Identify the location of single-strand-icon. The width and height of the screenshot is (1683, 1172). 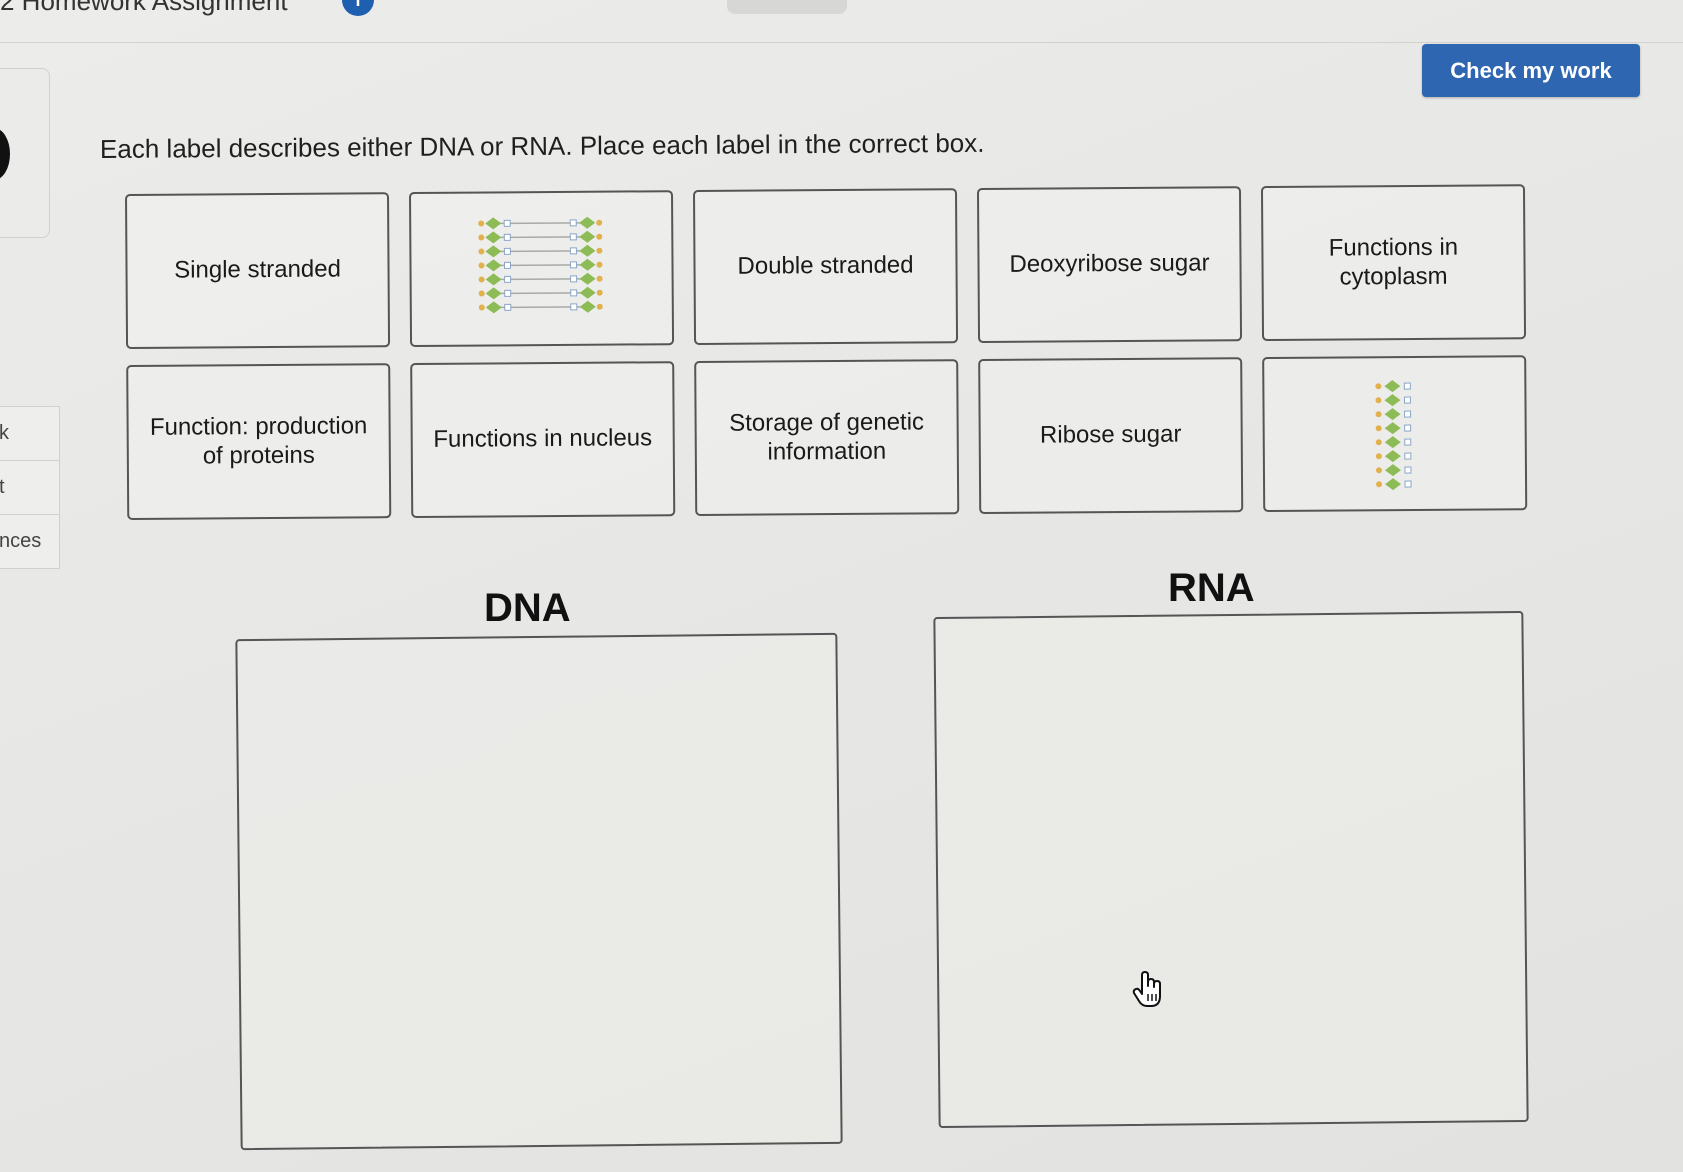
(1393, 434).